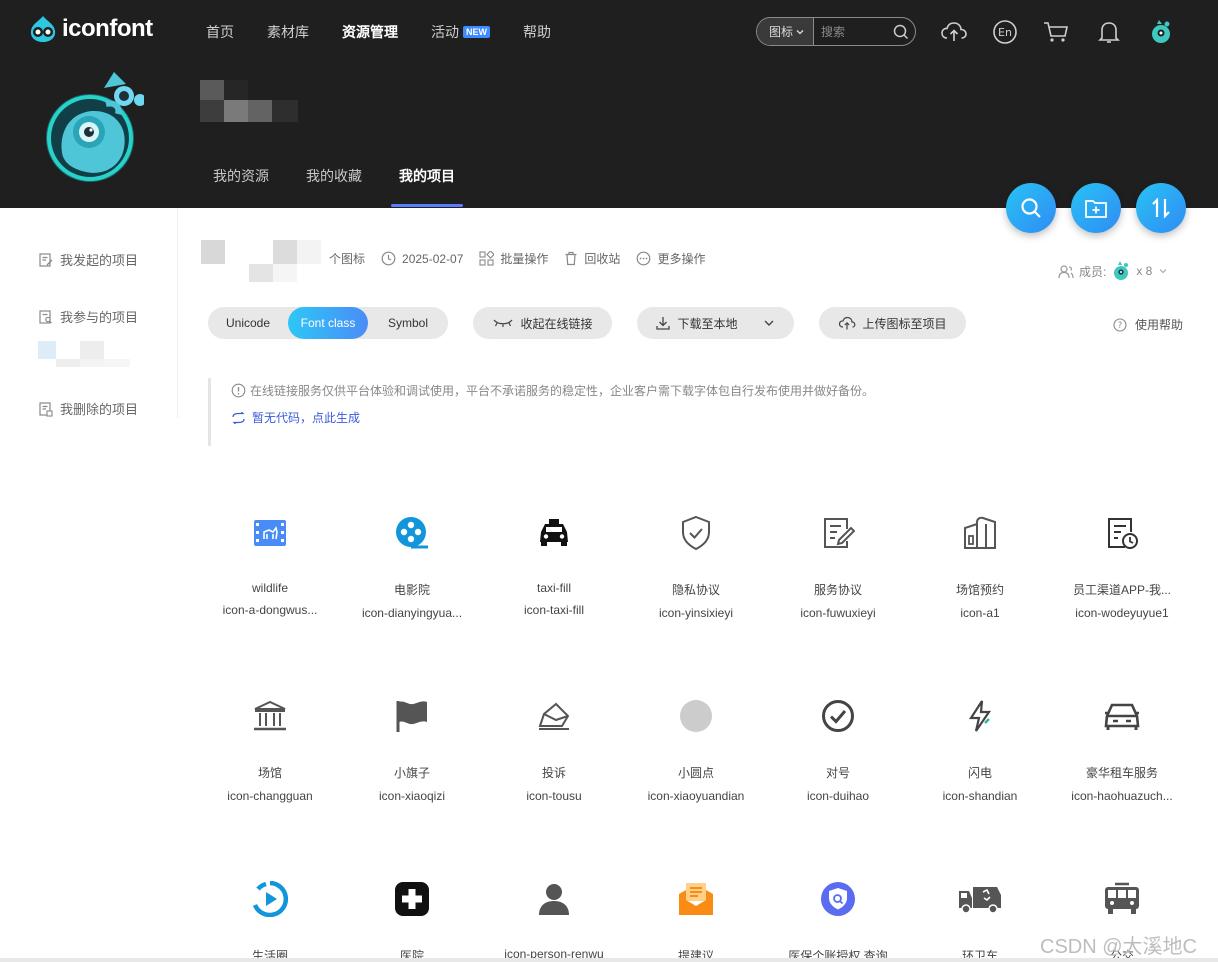 The image size is (1218, 962). What do you see at coordinates (980, 716) in the screenshot?
I see `lightning-icon` at bounding box center [980, 716].